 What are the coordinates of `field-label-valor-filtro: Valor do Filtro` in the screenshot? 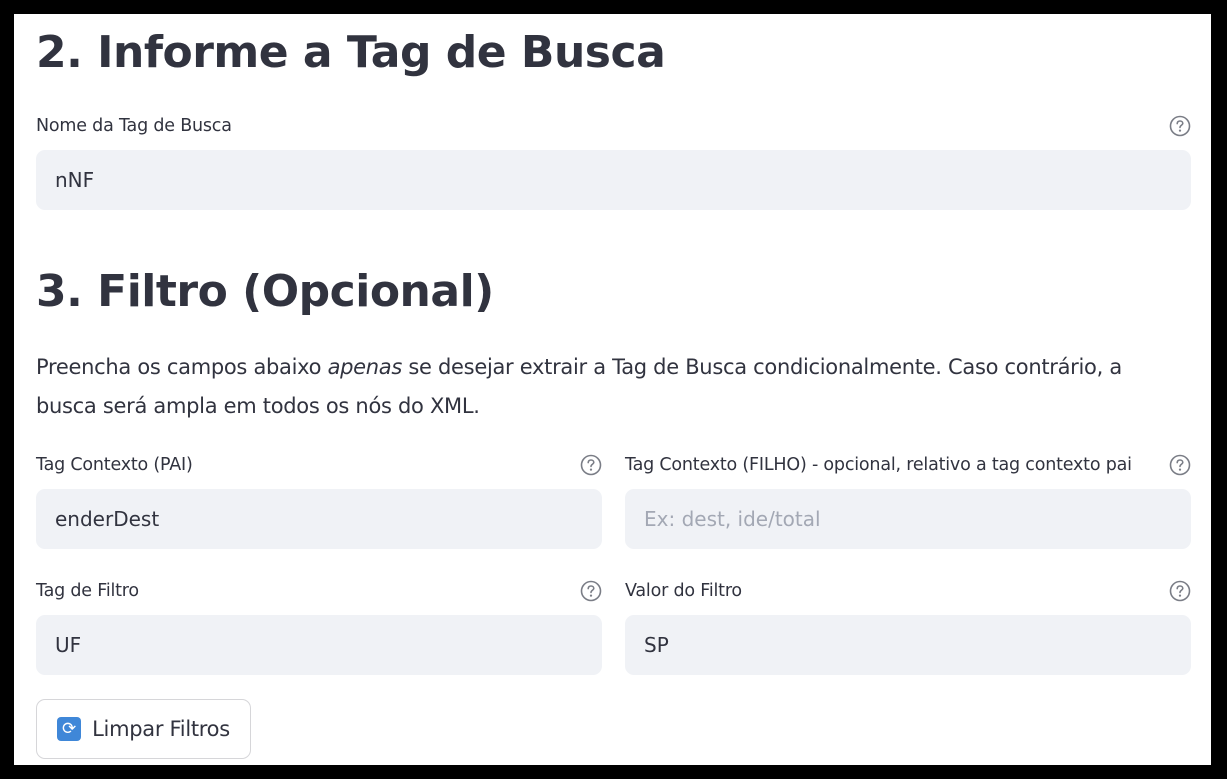 It's located at (683, 591).